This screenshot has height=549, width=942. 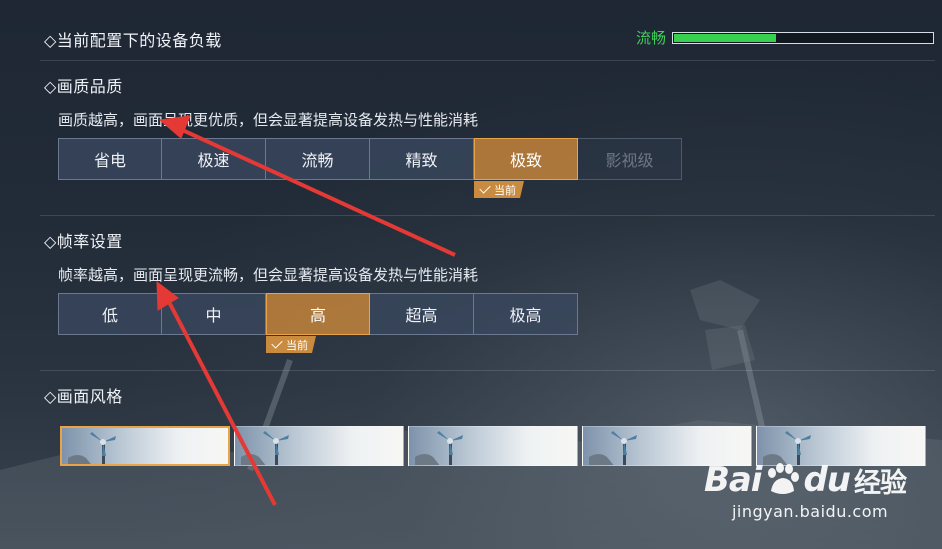 What do you see at coordinates (110, 159) in the screenshot?
I see `quality-option-power-save: 省电` at bounding box center [110, 159].